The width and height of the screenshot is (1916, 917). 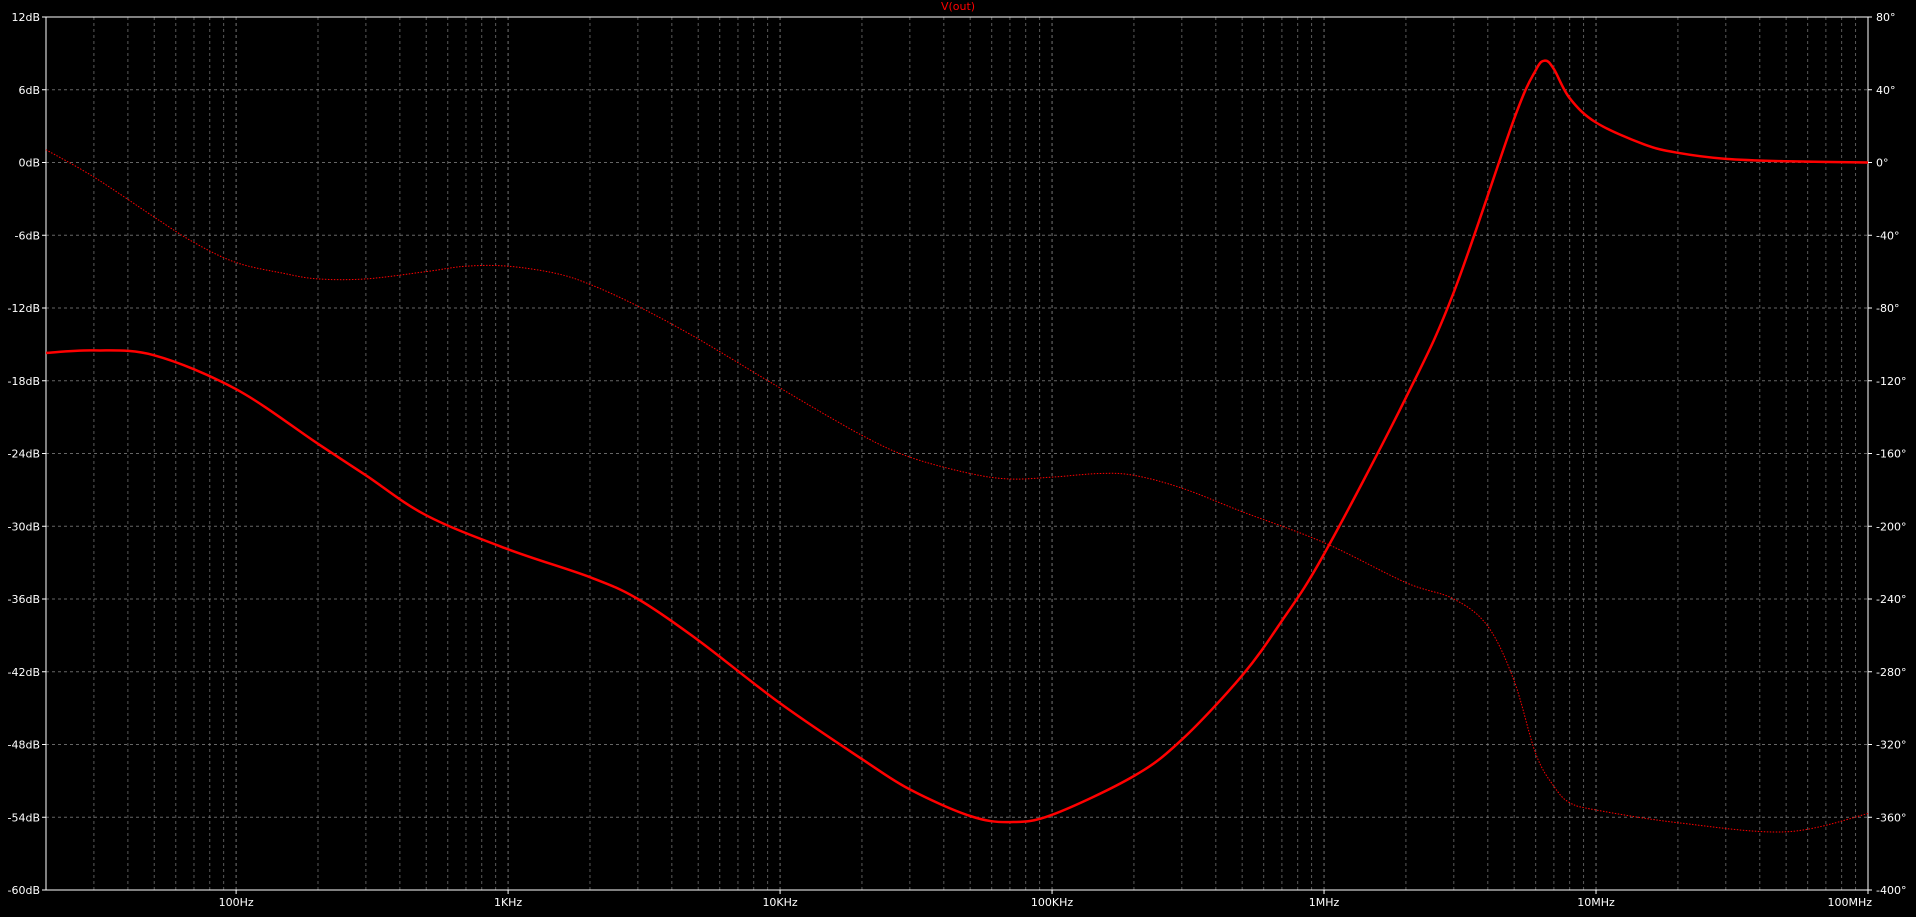 What do you see at coordinates (1891, 745) in the screenshot?
I see `y-right-tick-label: -320°` at bounding box center [1891, 745].